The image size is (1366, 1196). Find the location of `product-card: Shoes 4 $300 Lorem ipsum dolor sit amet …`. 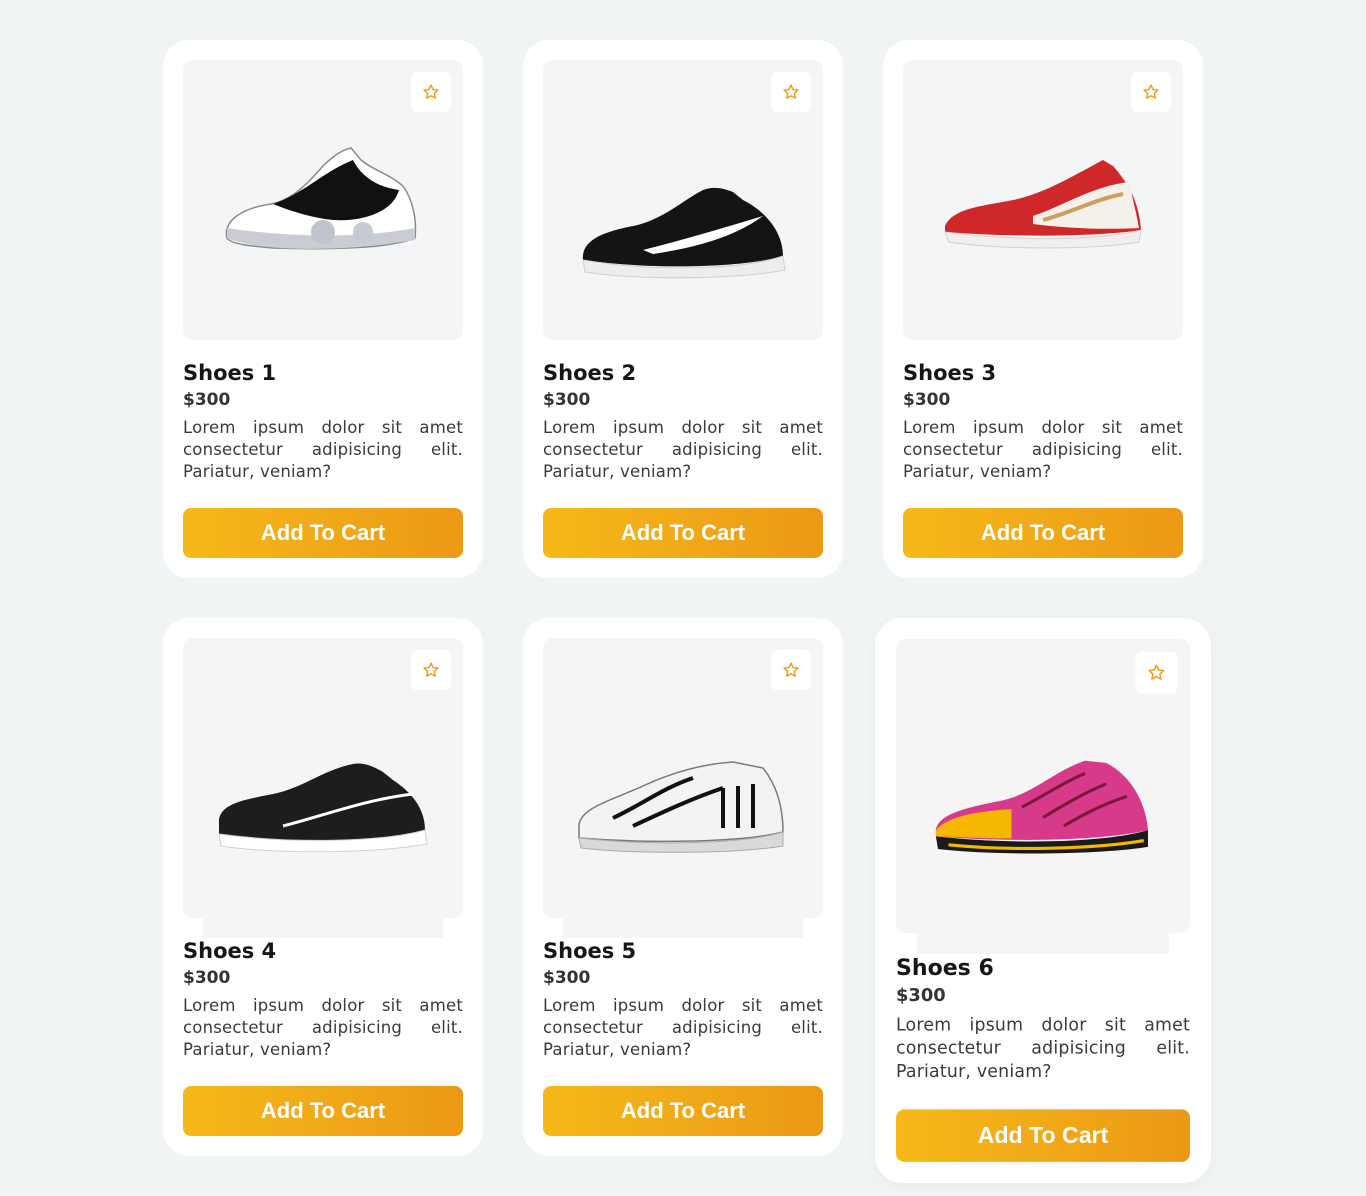

product-card: Shoes 4 $300 Lorem ipsum dolor sit amet … is located at coordinates (323, 887).